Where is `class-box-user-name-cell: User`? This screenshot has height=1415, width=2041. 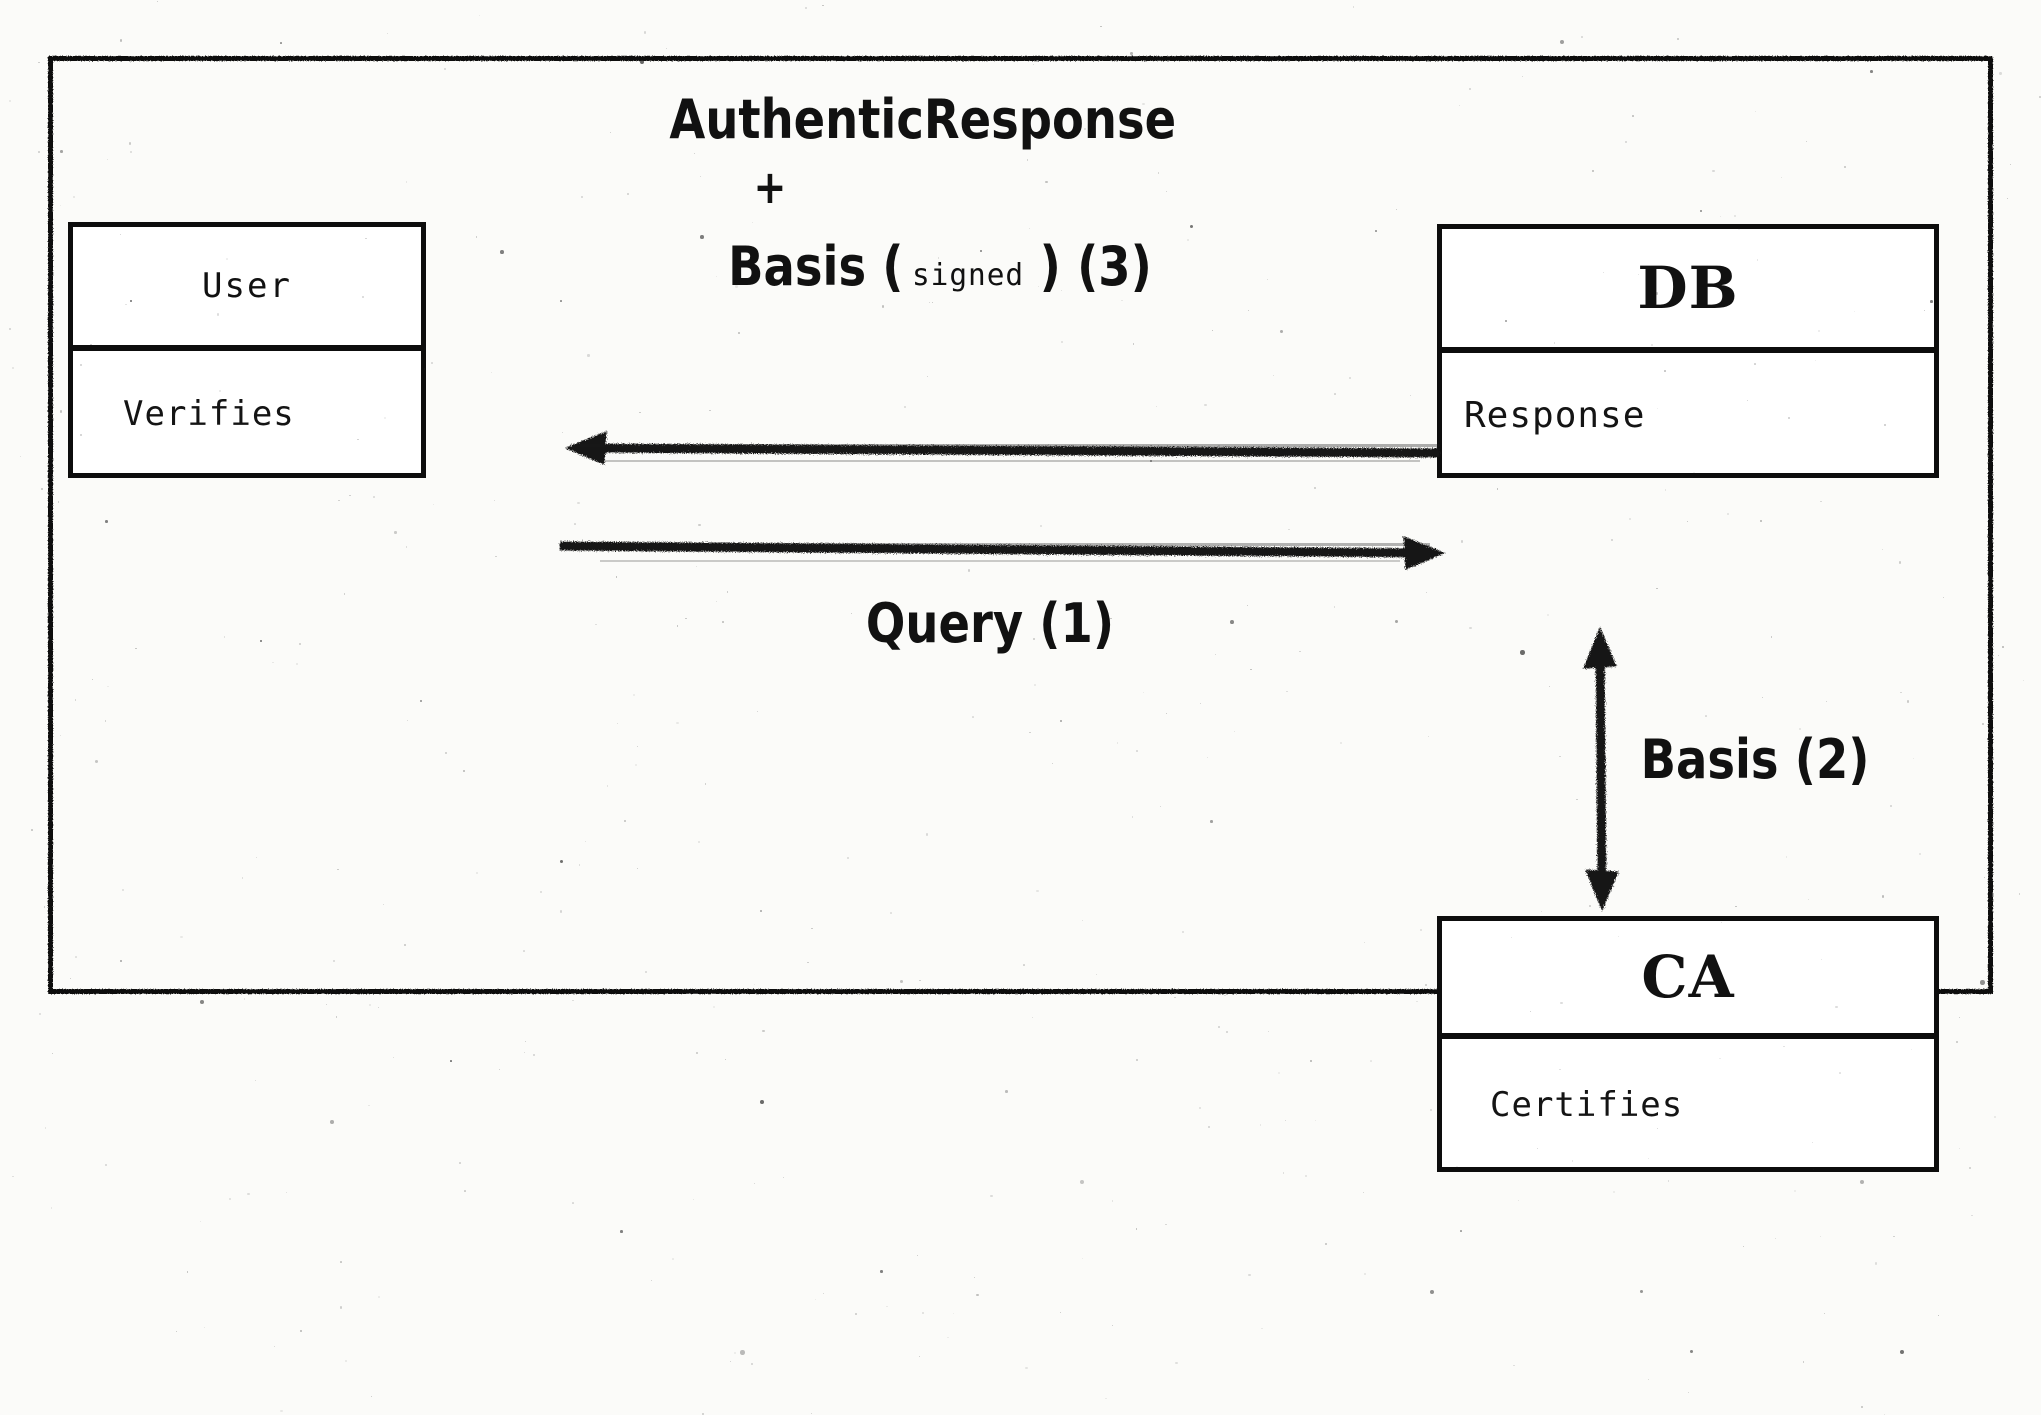
class-box-user-name-cell: User is located at coordinates (247, 286).